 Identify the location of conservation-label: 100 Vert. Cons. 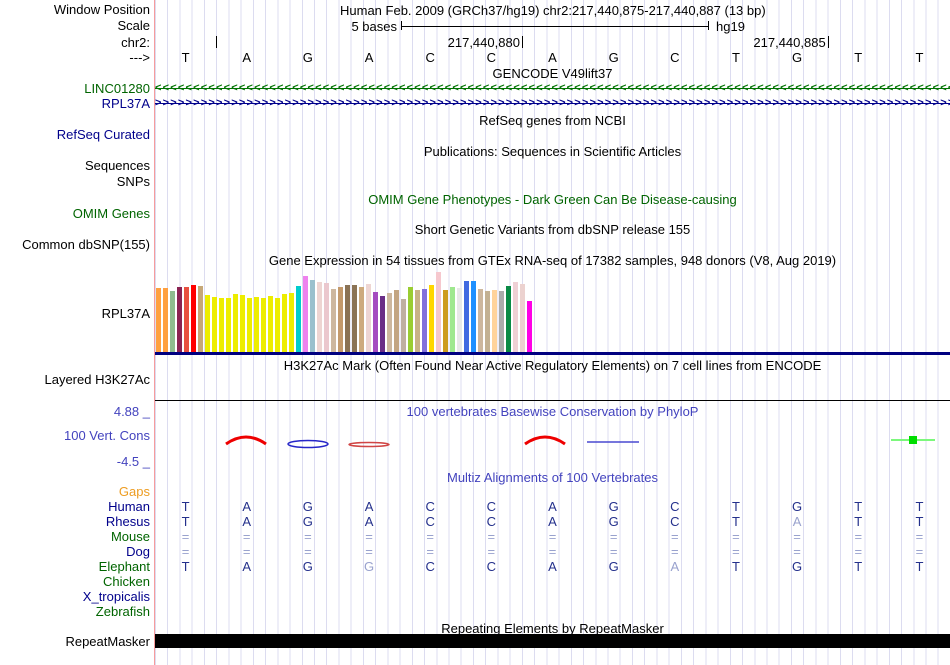
(75, 435).